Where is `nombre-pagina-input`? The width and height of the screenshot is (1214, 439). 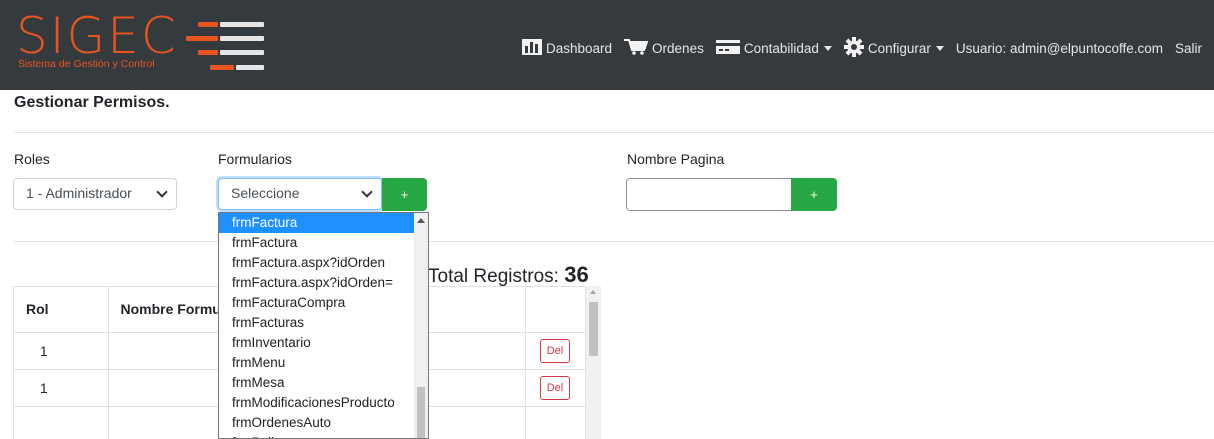 nombre-pagina-input is located at coordinates (709, 194).